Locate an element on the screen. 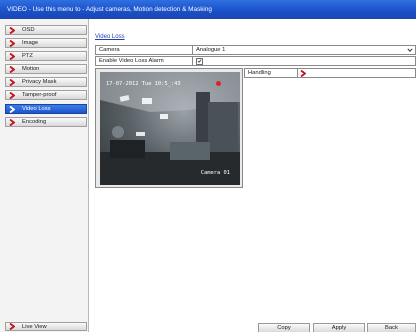  osd-timestamp: 17-07-2012 Tue 10:5_:43 is located at coordinates (143, 84).